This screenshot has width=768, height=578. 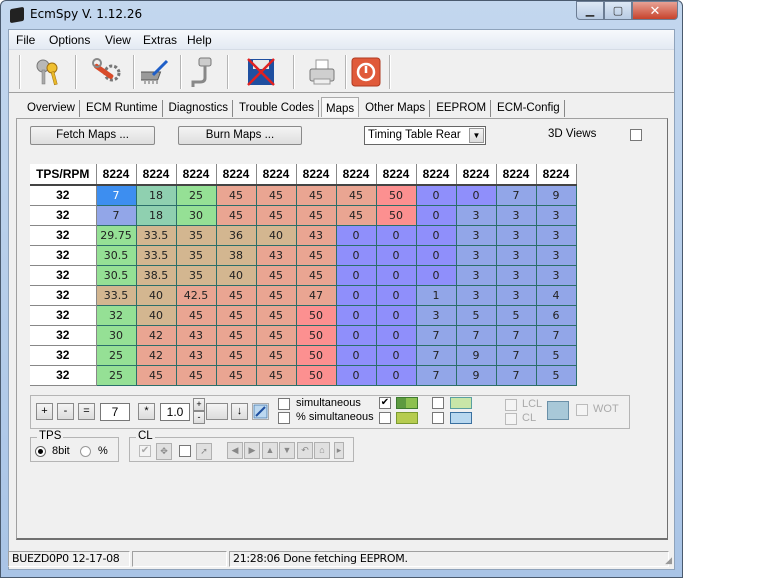 I want to click on map-cell: 38.5, so click(x=156, y=275).